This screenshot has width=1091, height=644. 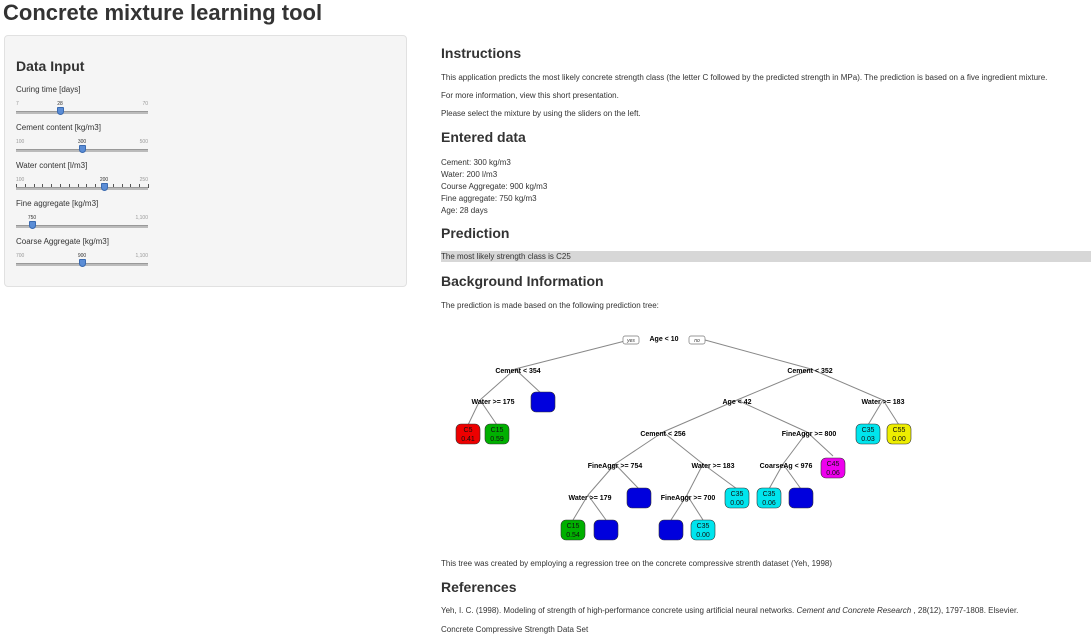 What do you see at coordinates (662, 434) in the screenshot?
I see `split-label: Cement < 256` at bounding box center [662, 434].